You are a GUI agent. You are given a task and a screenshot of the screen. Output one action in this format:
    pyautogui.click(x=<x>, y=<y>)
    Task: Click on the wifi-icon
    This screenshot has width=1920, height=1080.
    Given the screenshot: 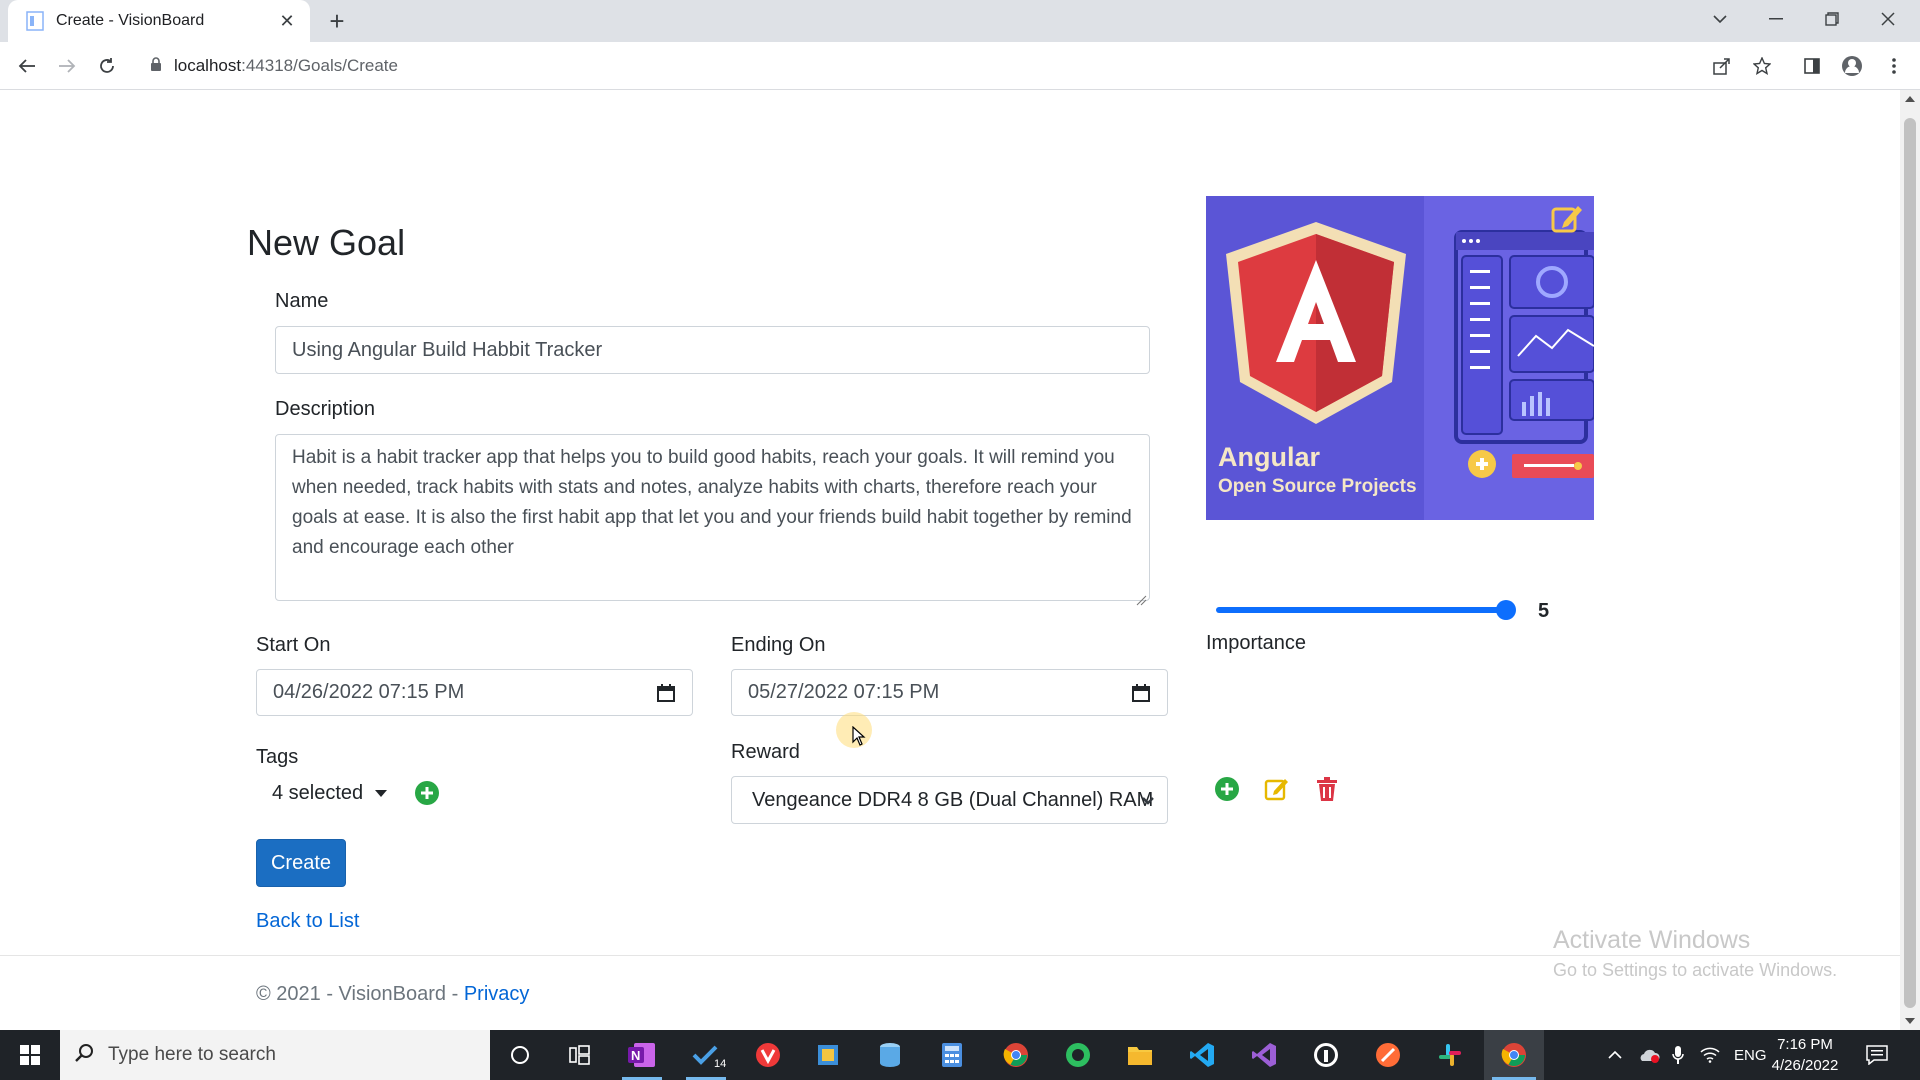 What is the action you would take?
    pyautogui.click(x=1710, y=1055)
    